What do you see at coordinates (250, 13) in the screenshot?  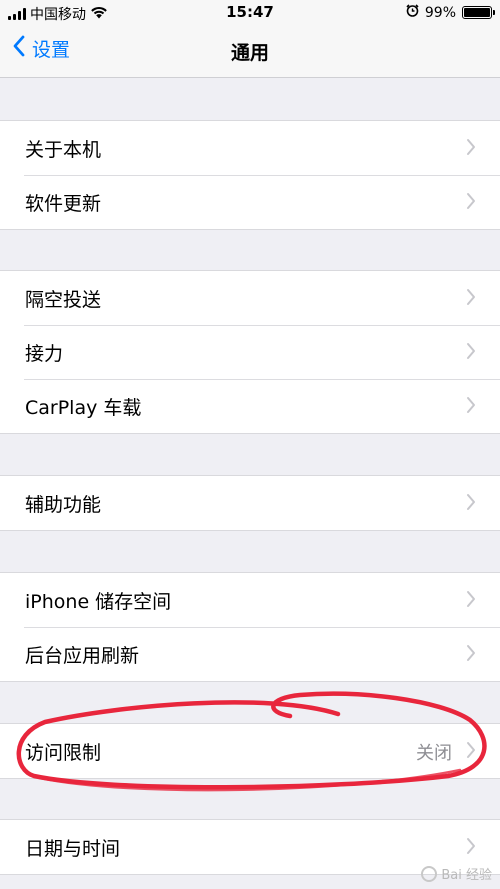 I see `status-bar: 中国移动 15:47 99%` at bounding box center [250, 13].